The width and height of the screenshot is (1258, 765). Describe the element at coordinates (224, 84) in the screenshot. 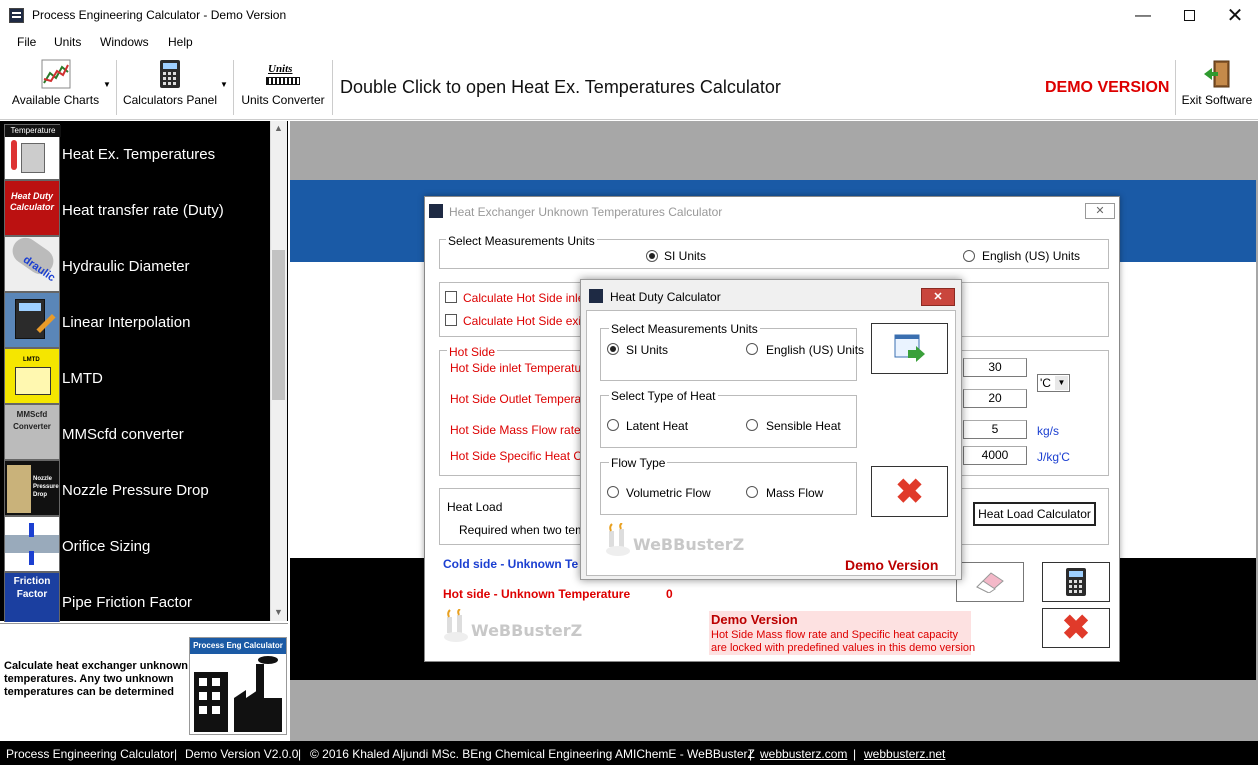

I see `calculators-dropdown-icon: ▼` at that location.